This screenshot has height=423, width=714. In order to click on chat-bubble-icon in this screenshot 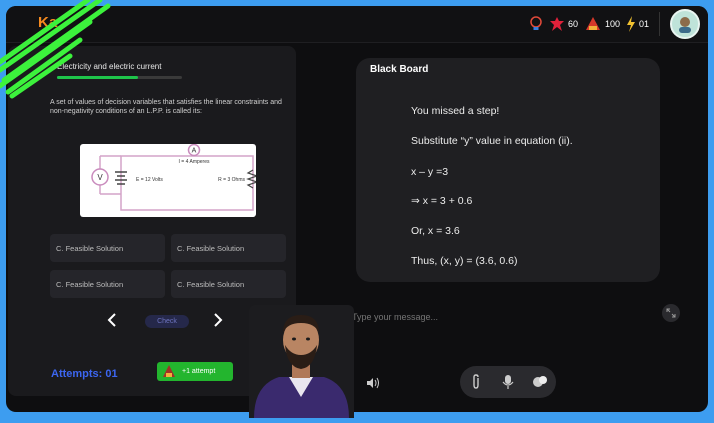, I will do `click(540, 381)`.